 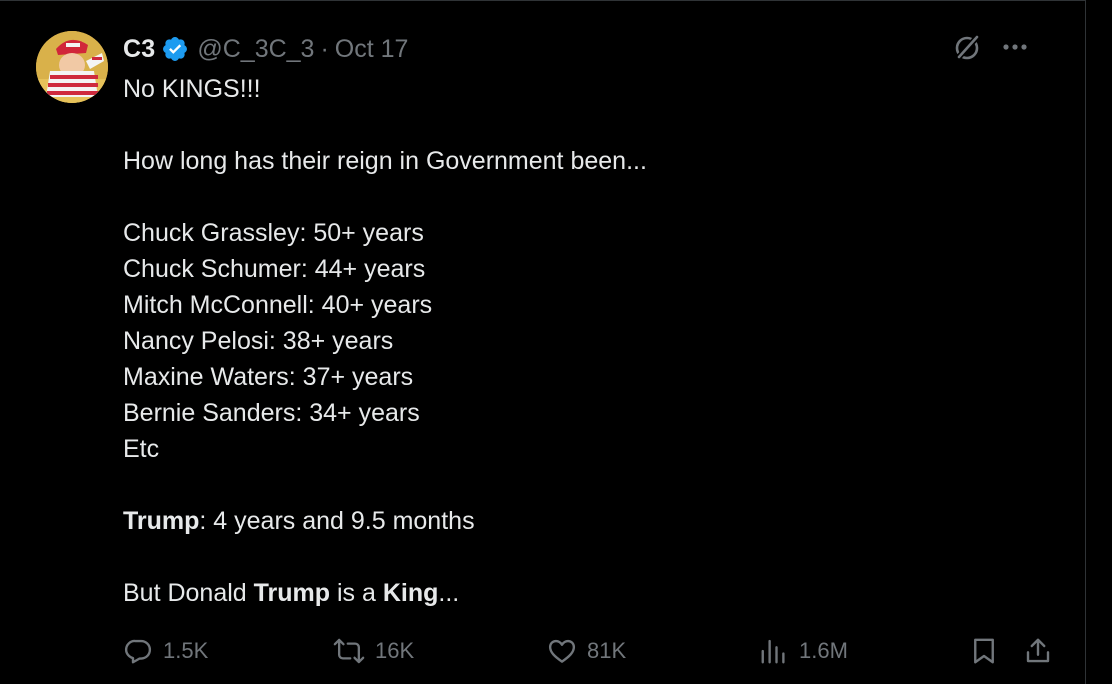 I want to click on author-name: C3, so click(x=139, y=49).